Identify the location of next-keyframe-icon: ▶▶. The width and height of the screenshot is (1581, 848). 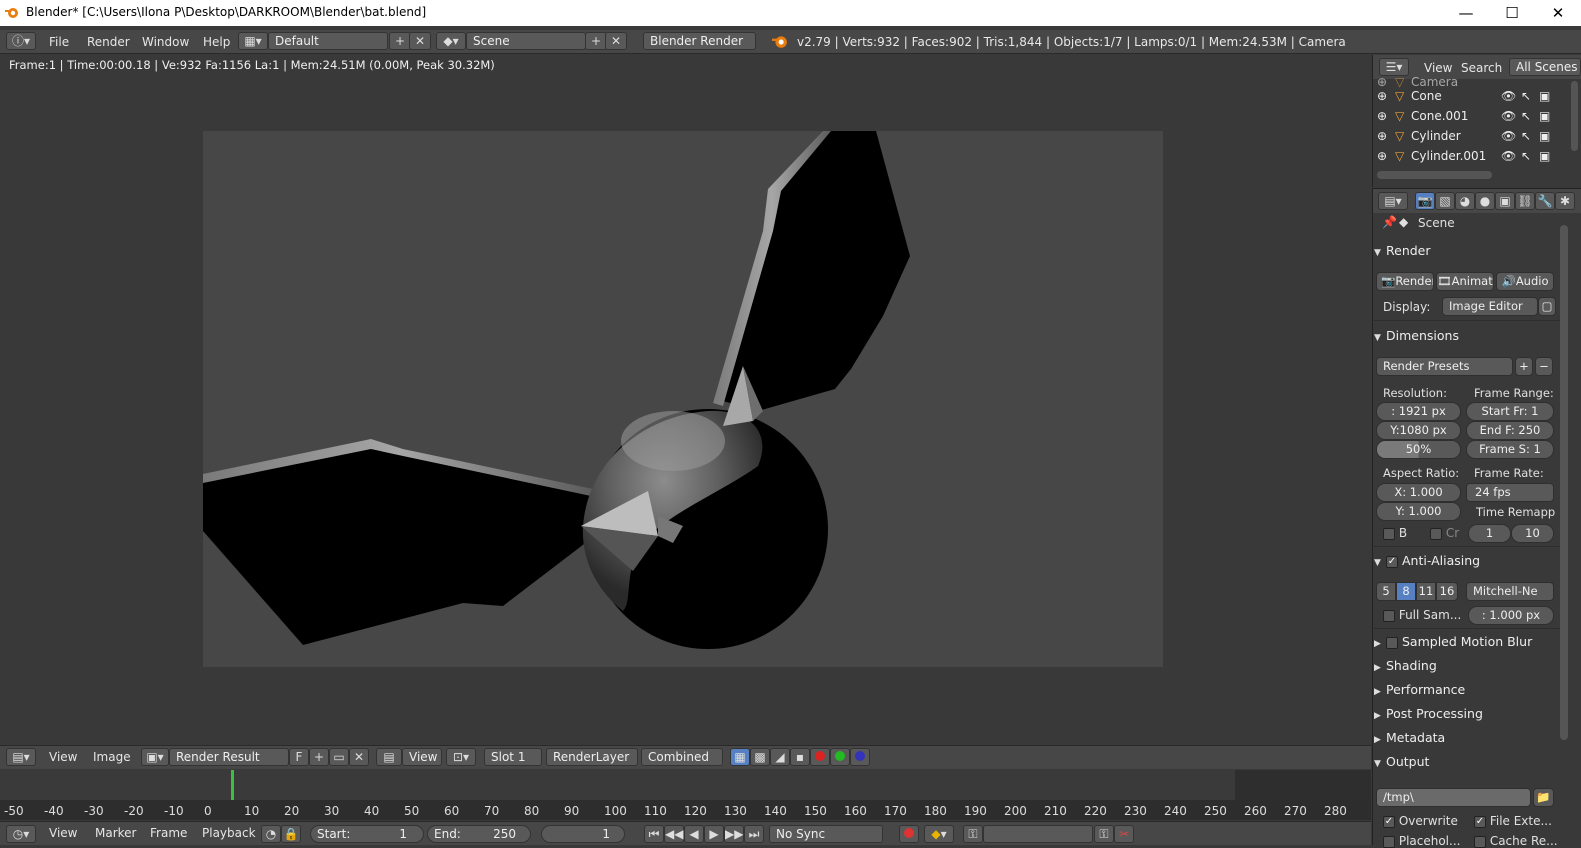
(734, 834).